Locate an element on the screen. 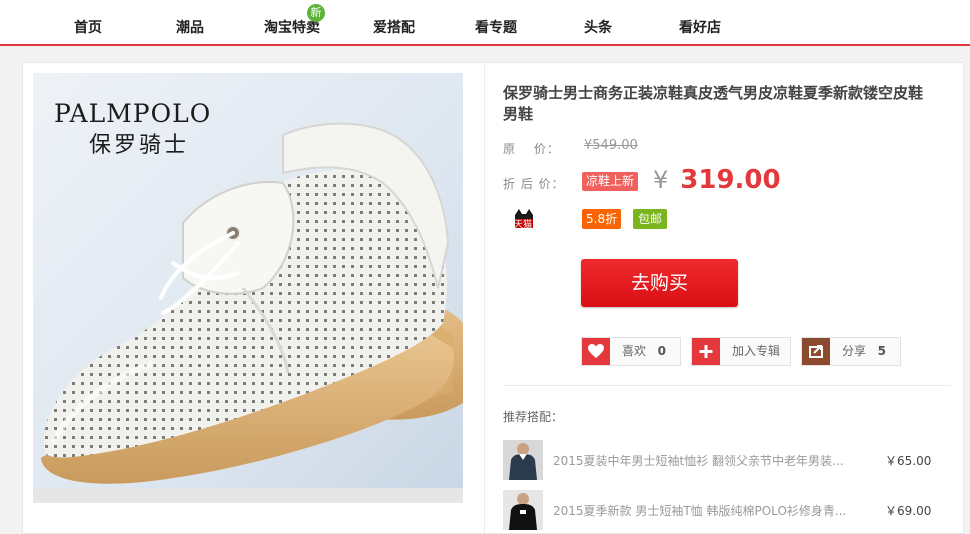  free-shipping-badge: 包邮 is located at coordinates (650, 219).